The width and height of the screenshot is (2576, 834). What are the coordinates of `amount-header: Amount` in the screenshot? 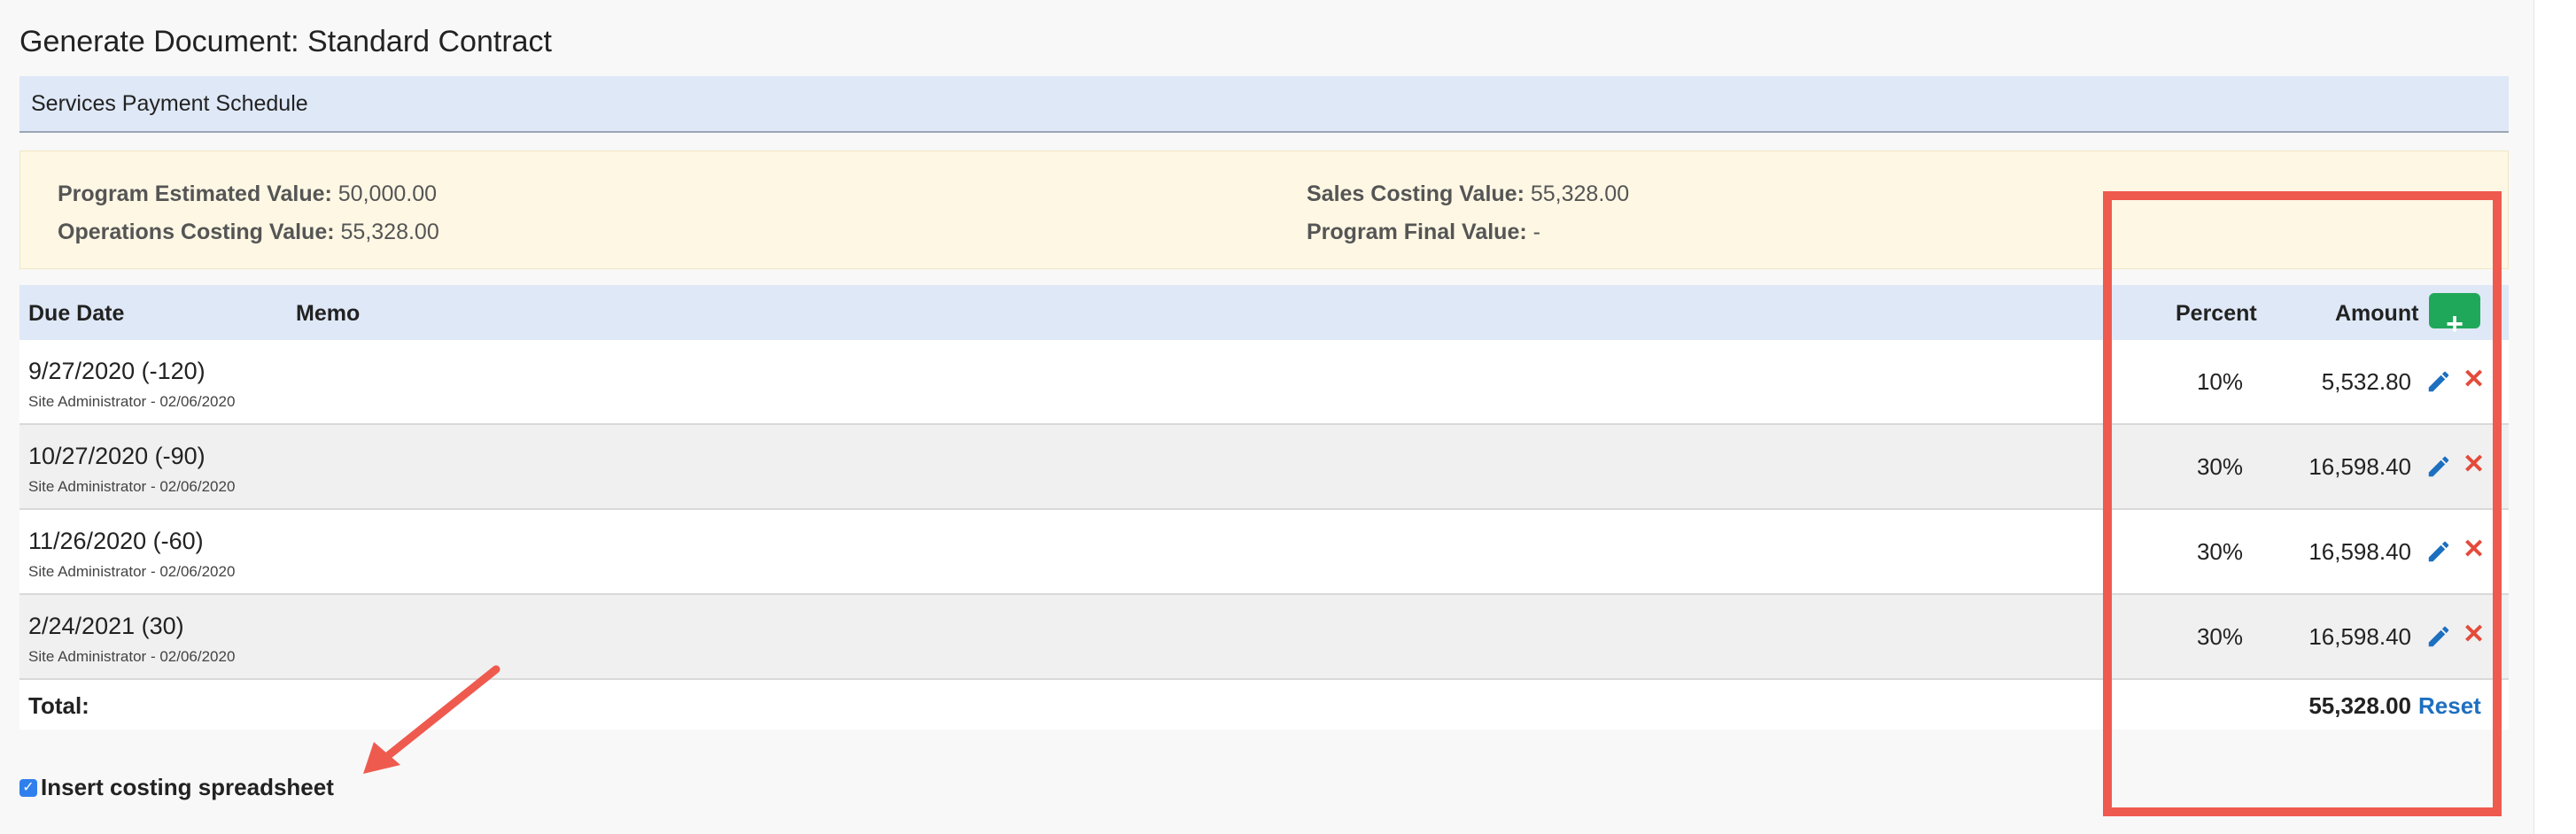 It's located at (2377, 314).